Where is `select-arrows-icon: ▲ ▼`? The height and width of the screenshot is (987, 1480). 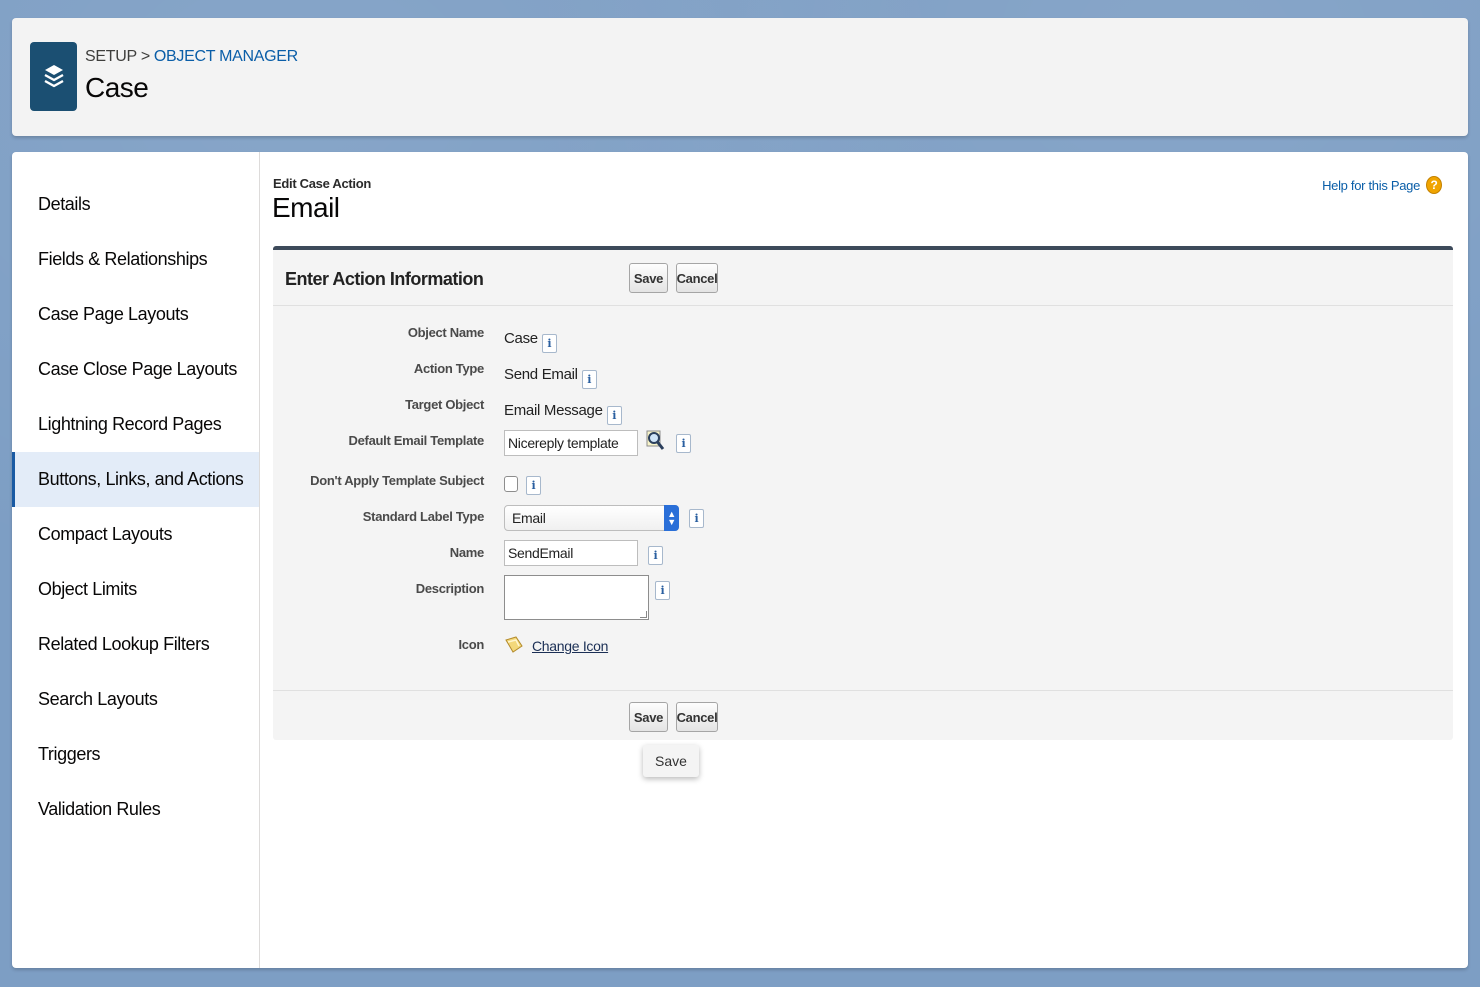 select-arrows-icon: ▲ ▼ is located at coordinates (671, 518).